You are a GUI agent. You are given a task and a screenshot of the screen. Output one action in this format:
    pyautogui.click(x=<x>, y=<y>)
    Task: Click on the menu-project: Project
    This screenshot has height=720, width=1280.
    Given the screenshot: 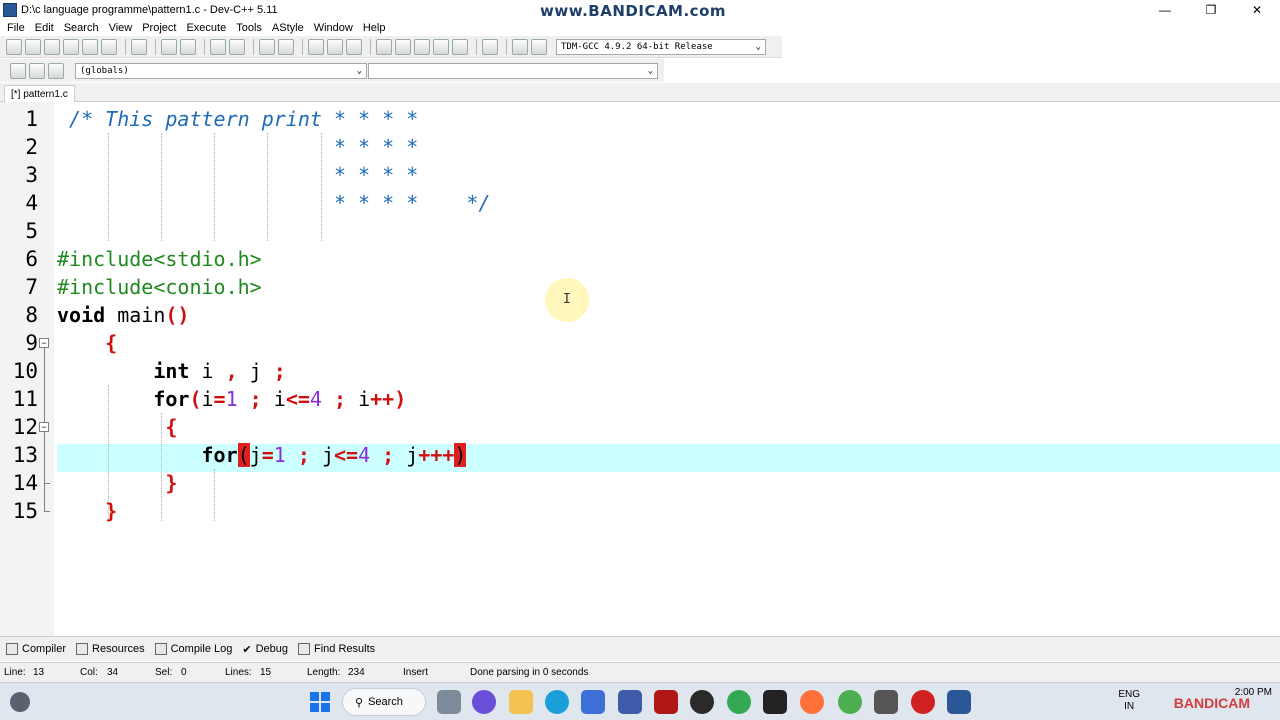 What is the action you would take?
    pyautogui.click(x=159, y=28)
    